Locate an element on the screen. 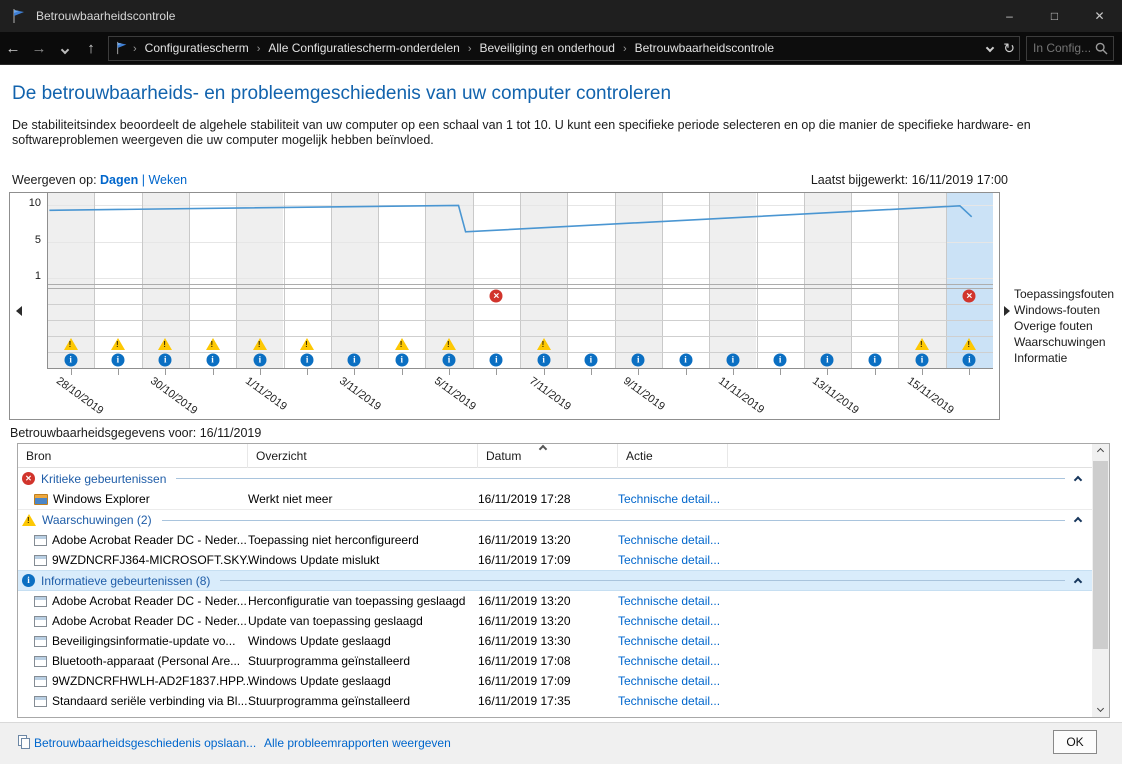 The width and height of the screenshot is (1122, 764). view-option-days: Dagen is located at coordinates (119, 180).